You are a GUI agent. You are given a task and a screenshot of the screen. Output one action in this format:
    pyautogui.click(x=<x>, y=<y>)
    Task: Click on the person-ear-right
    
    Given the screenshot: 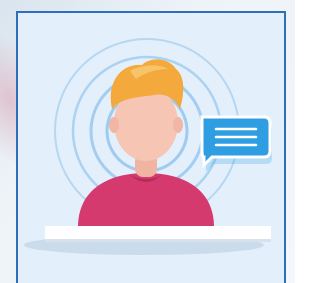 What is the action you would take?
    pyautogui.click(x=178, y=125)
    